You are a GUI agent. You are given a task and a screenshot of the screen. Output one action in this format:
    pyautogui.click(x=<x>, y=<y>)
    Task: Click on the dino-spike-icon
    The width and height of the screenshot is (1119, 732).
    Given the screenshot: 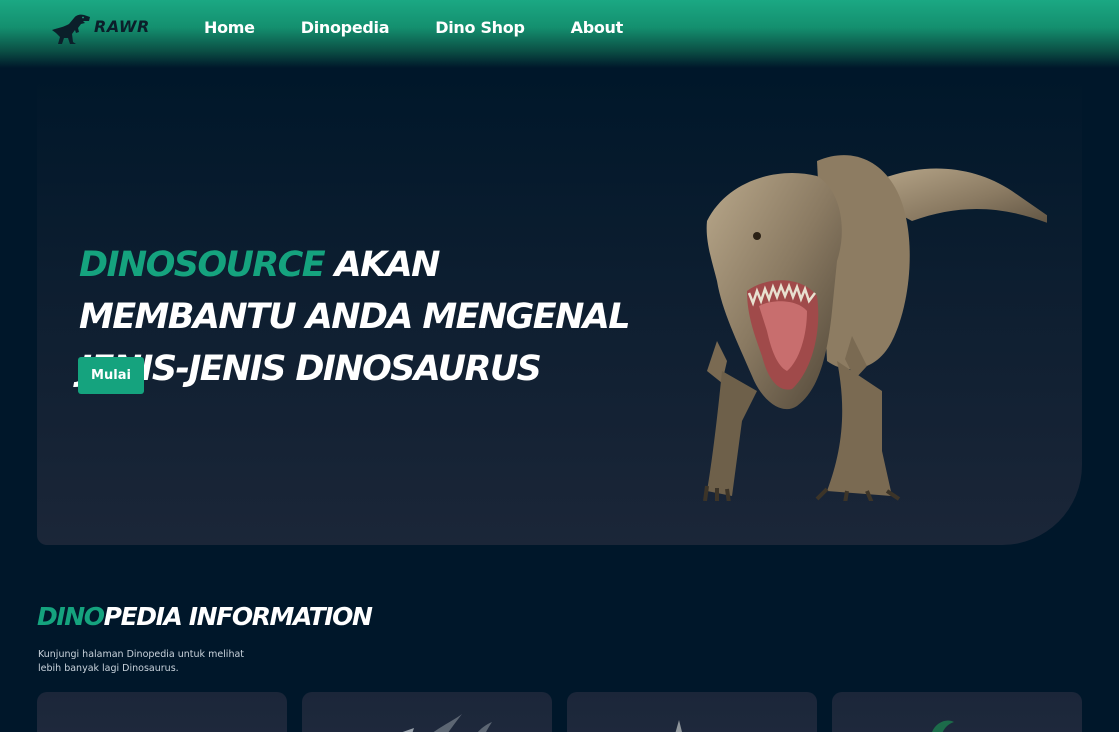 What is the action you would take?
    pyautogui.click(x=678, y=726)
    